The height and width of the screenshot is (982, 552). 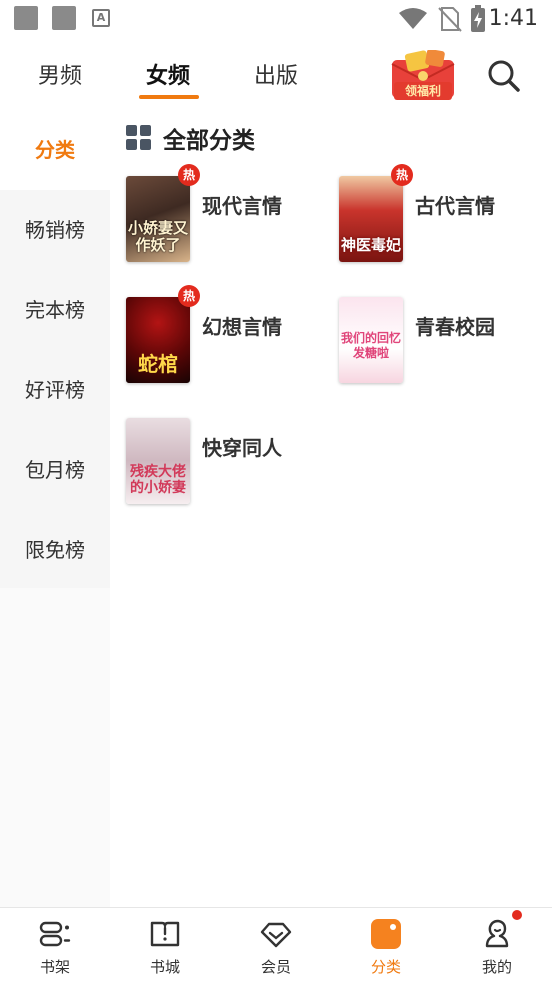 I want to click on book-cover: 残疾大佬的小娇妻, so click(x=158, y=461).